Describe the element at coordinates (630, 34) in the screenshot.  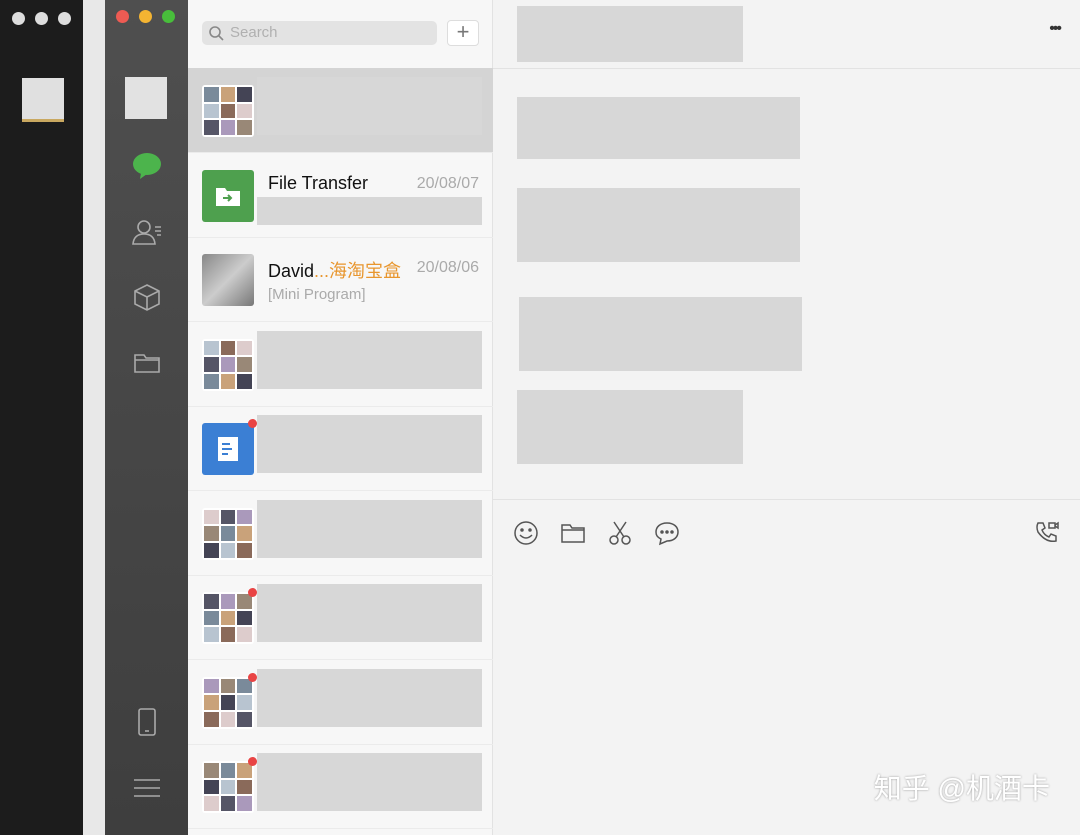
I see `chat-title` at that location.